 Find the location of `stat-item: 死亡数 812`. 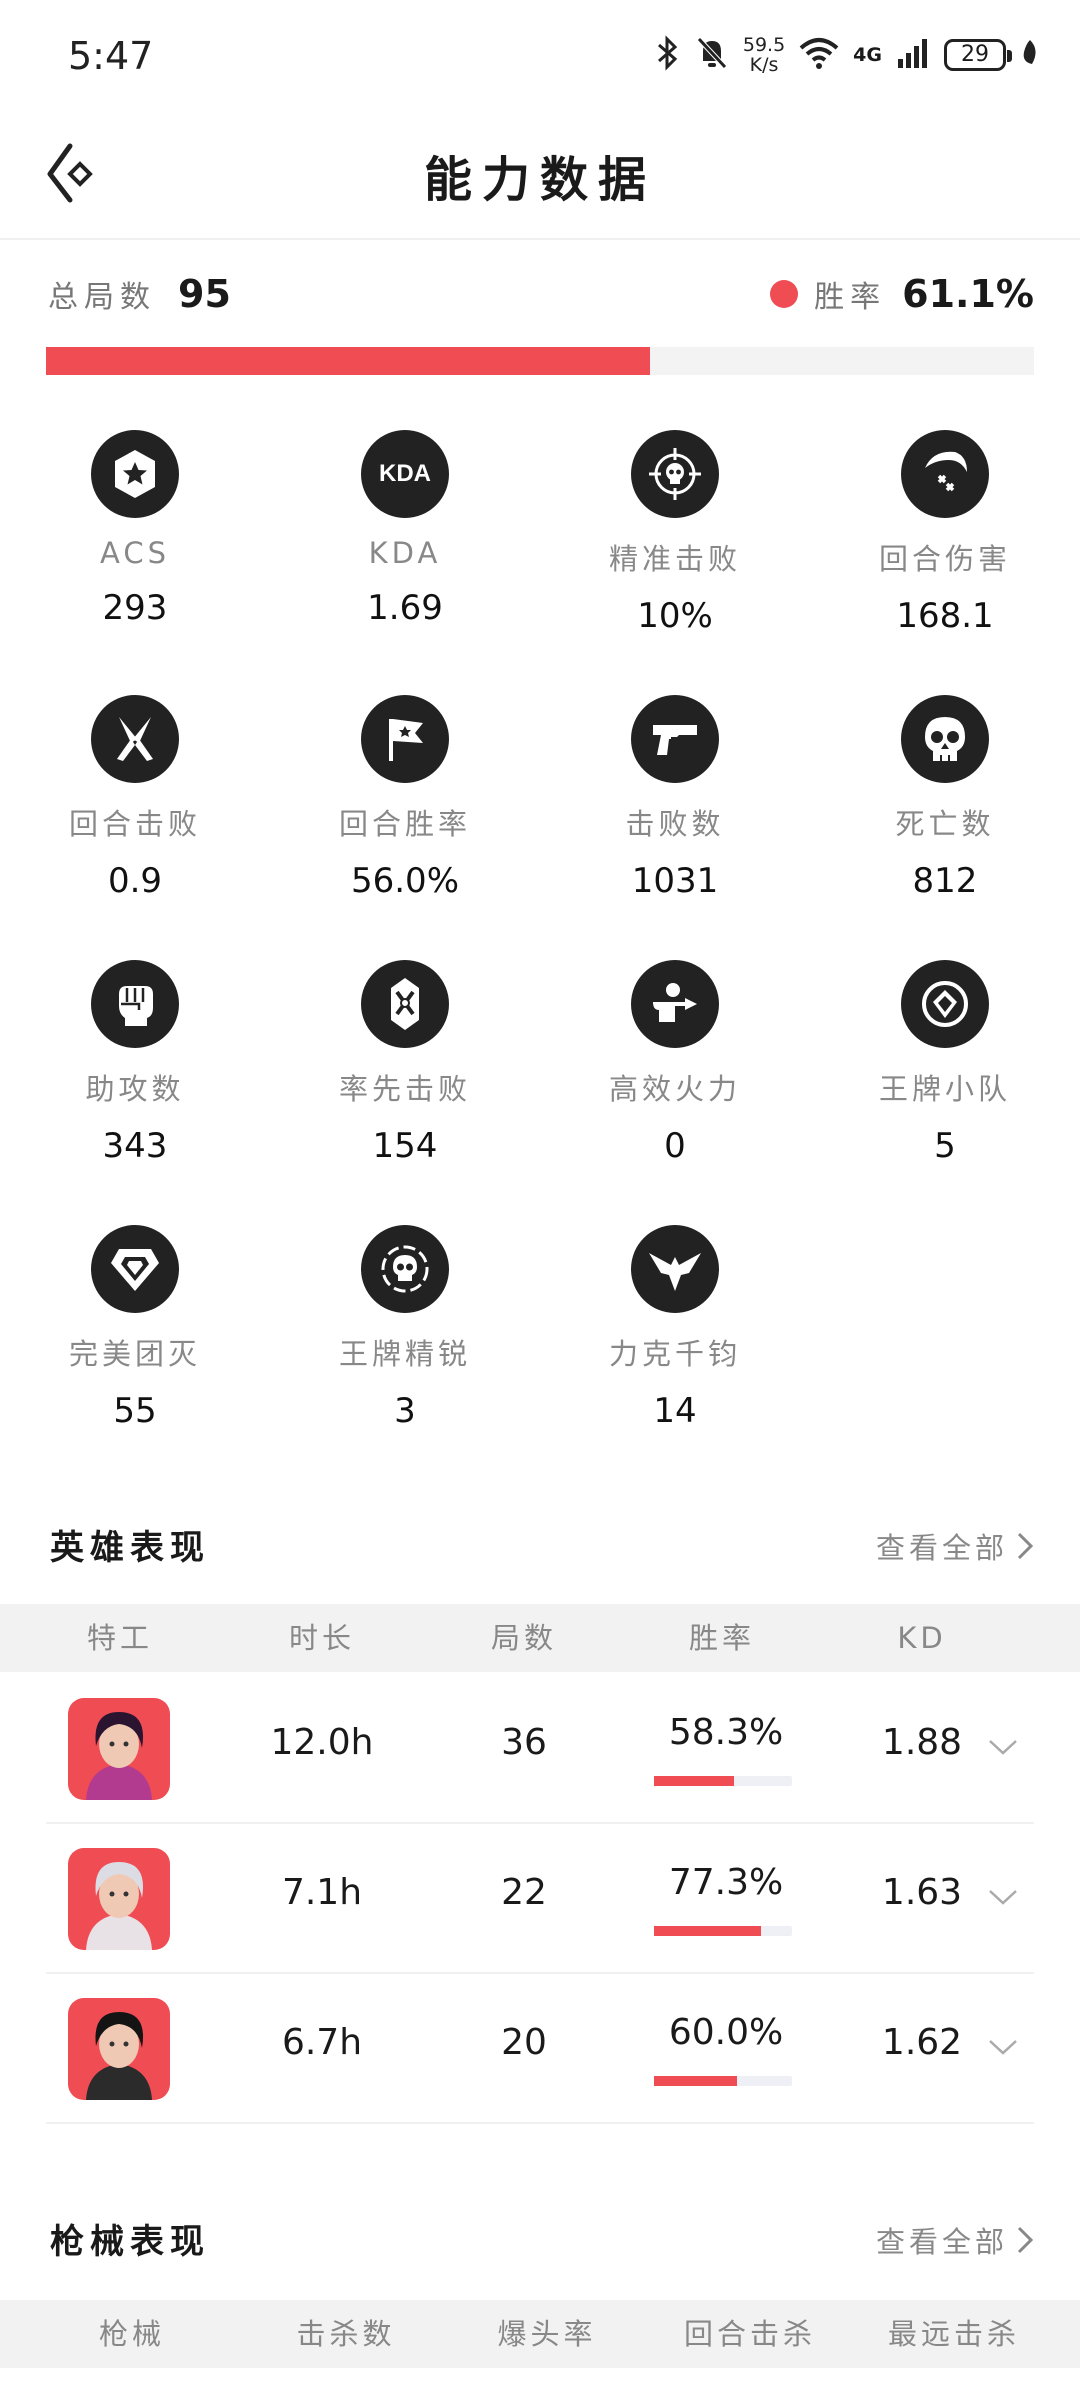

stat-item: 死亡数 812 is located at coordinates (945, 798).